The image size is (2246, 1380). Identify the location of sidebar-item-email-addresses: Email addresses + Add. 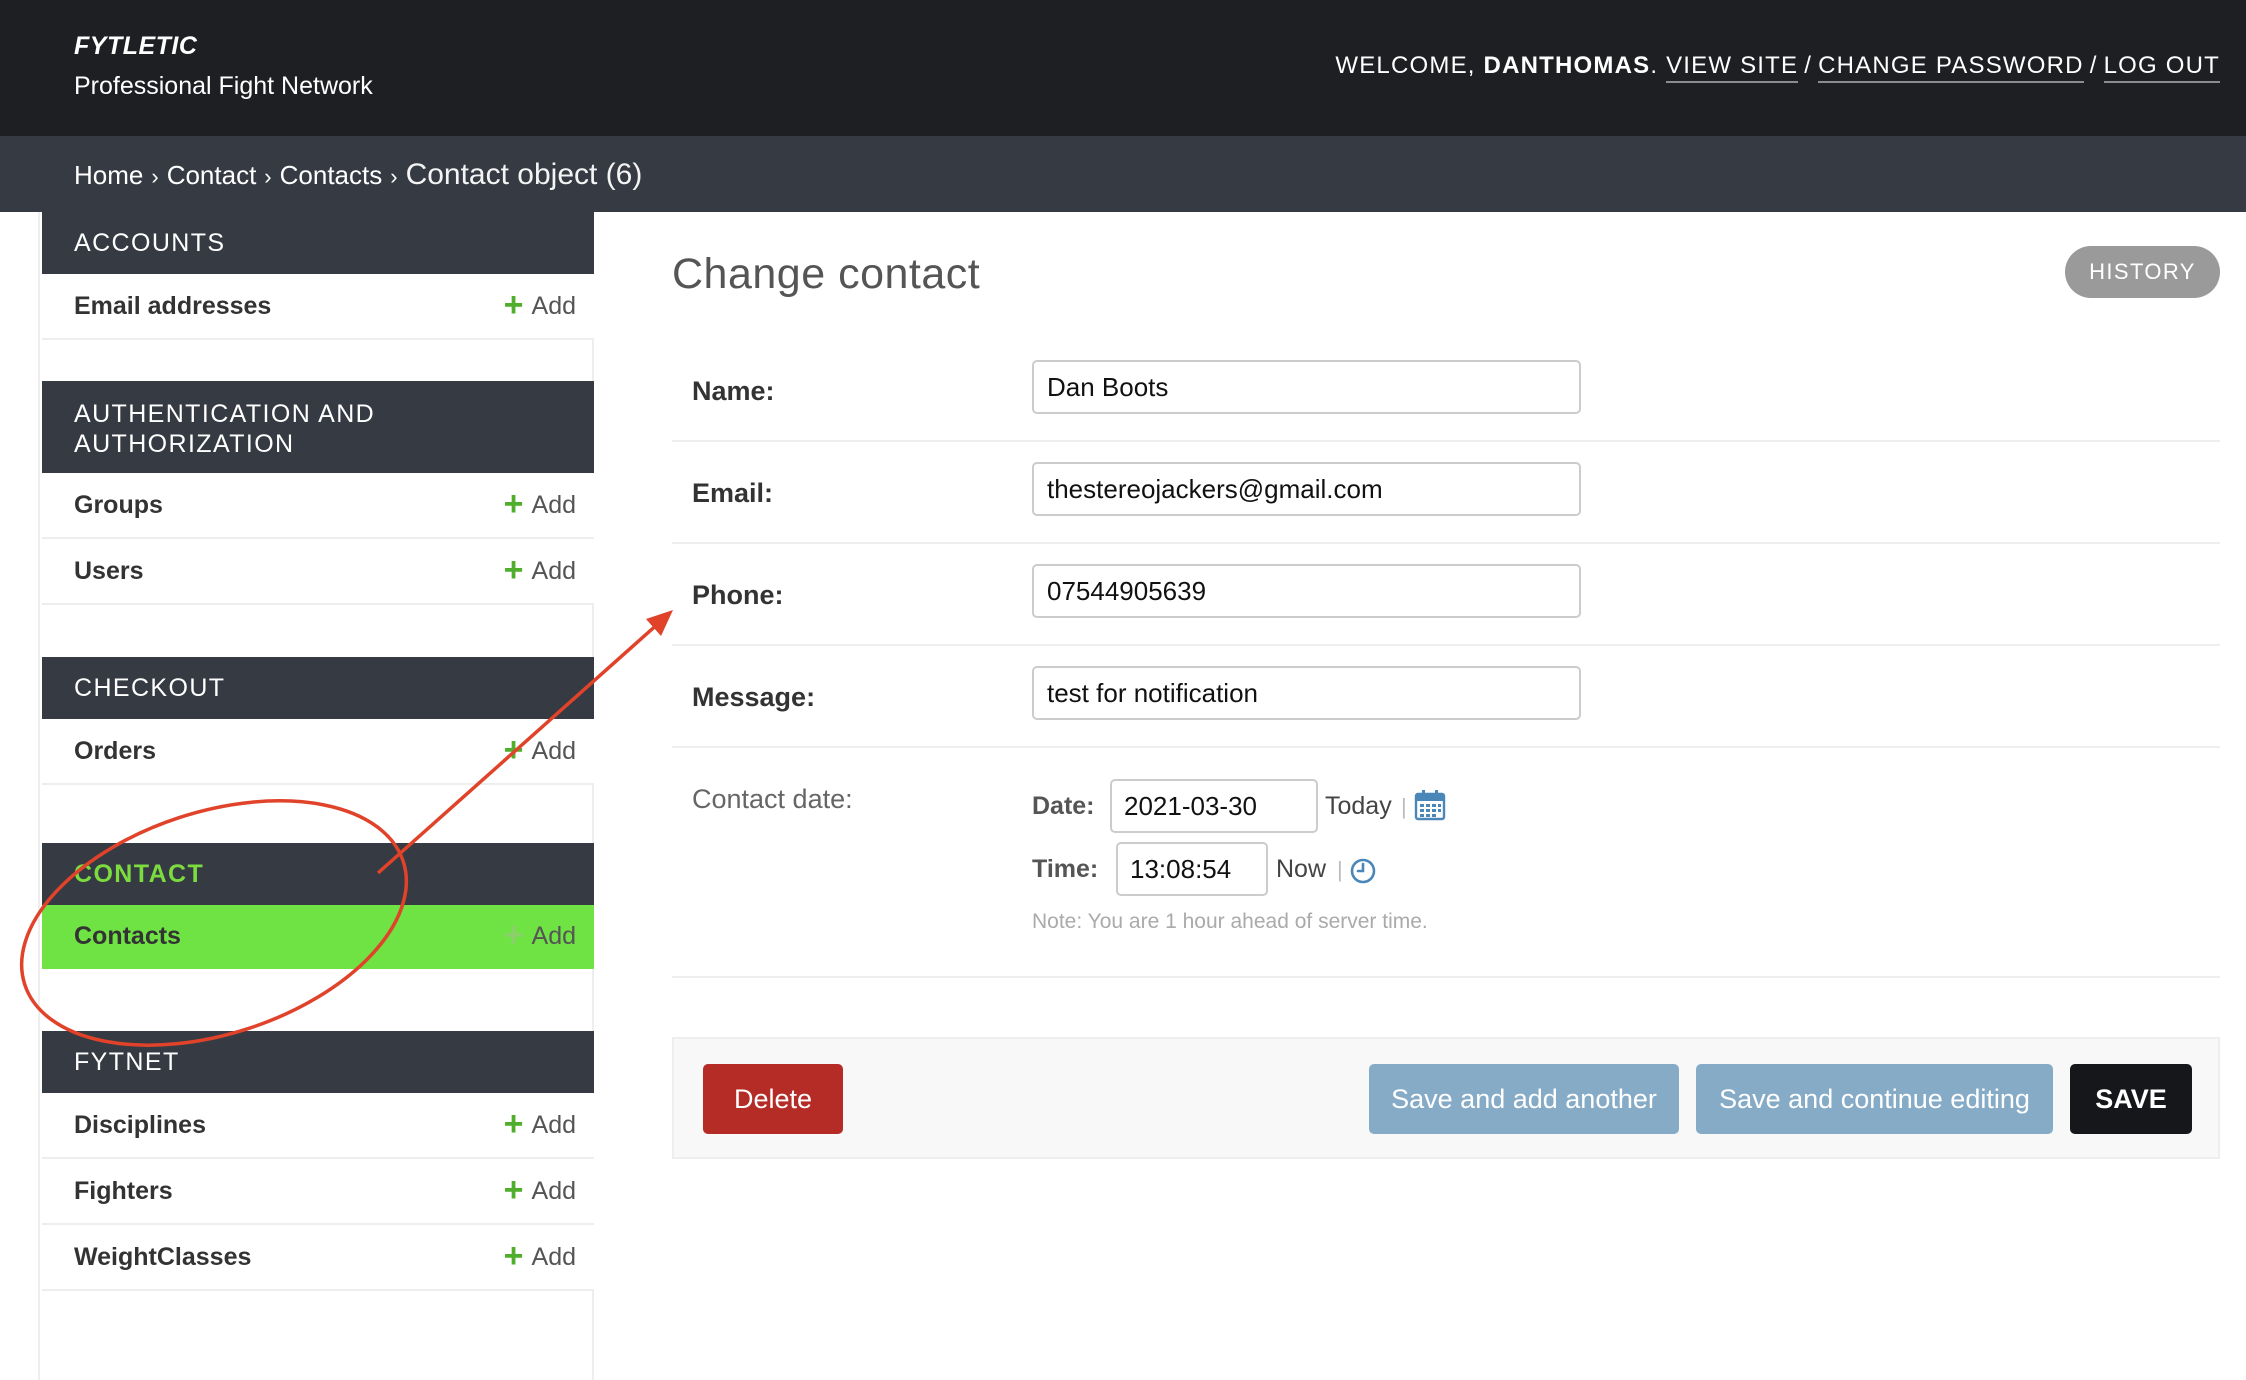
(318, 307).